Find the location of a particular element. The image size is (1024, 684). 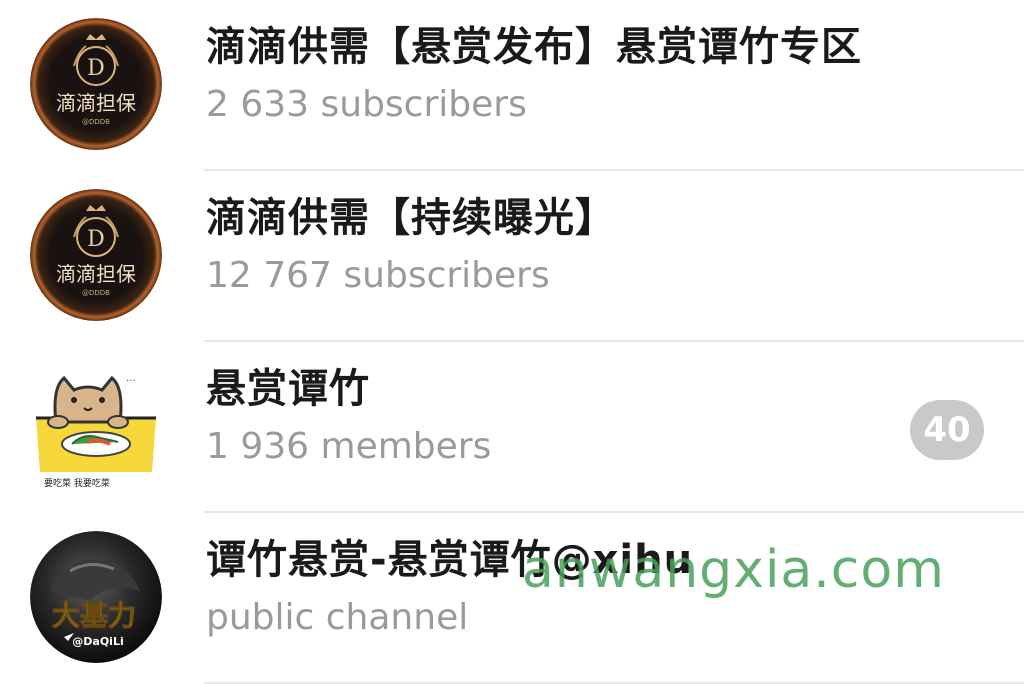

watermark-text: anwangxia.com is located at coordinates (733, 570).